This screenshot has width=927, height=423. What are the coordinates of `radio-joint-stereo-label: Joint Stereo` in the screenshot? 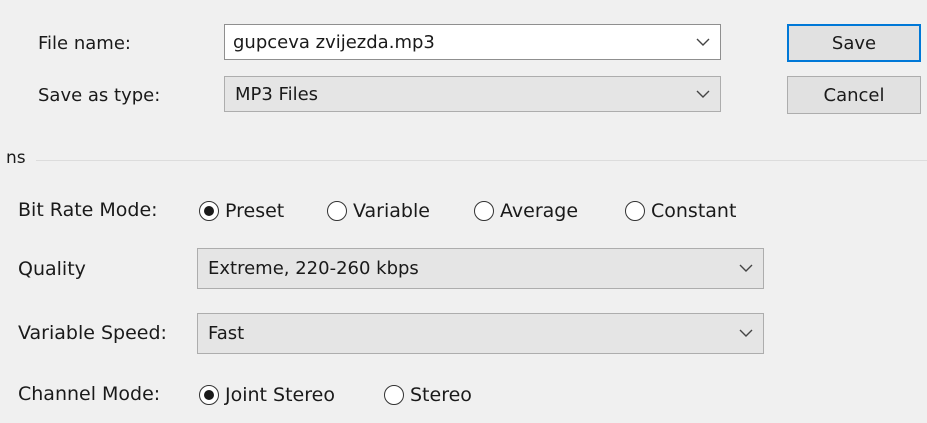 It's located at (280, 395).